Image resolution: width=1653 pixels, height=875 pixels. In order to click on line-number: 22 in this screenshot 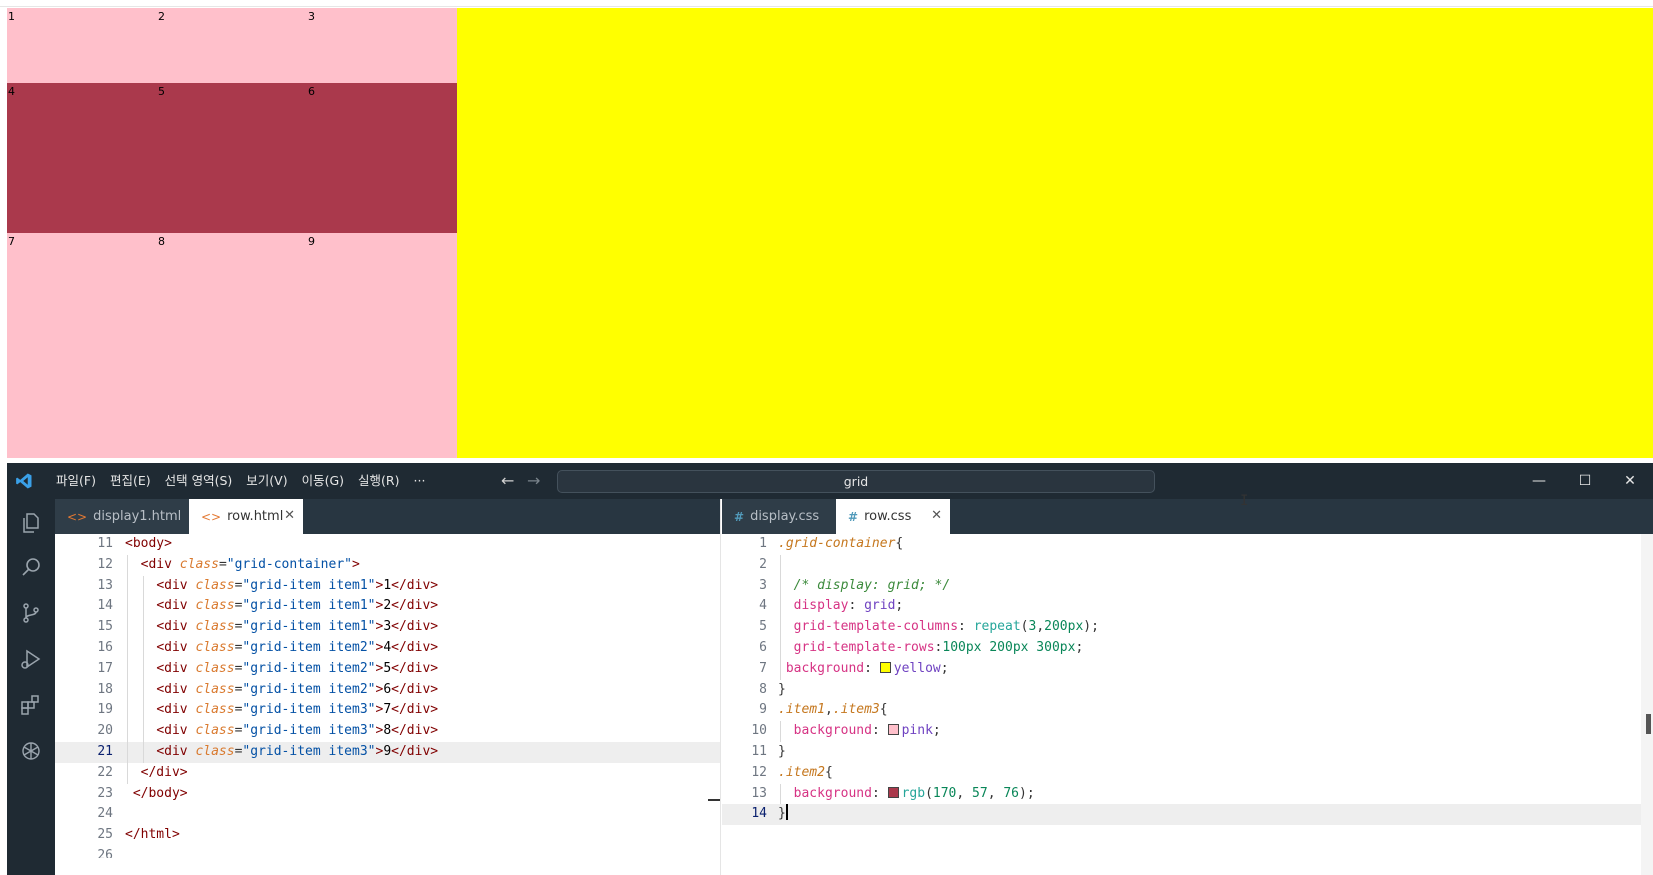, I will do `click(105, 772)`.